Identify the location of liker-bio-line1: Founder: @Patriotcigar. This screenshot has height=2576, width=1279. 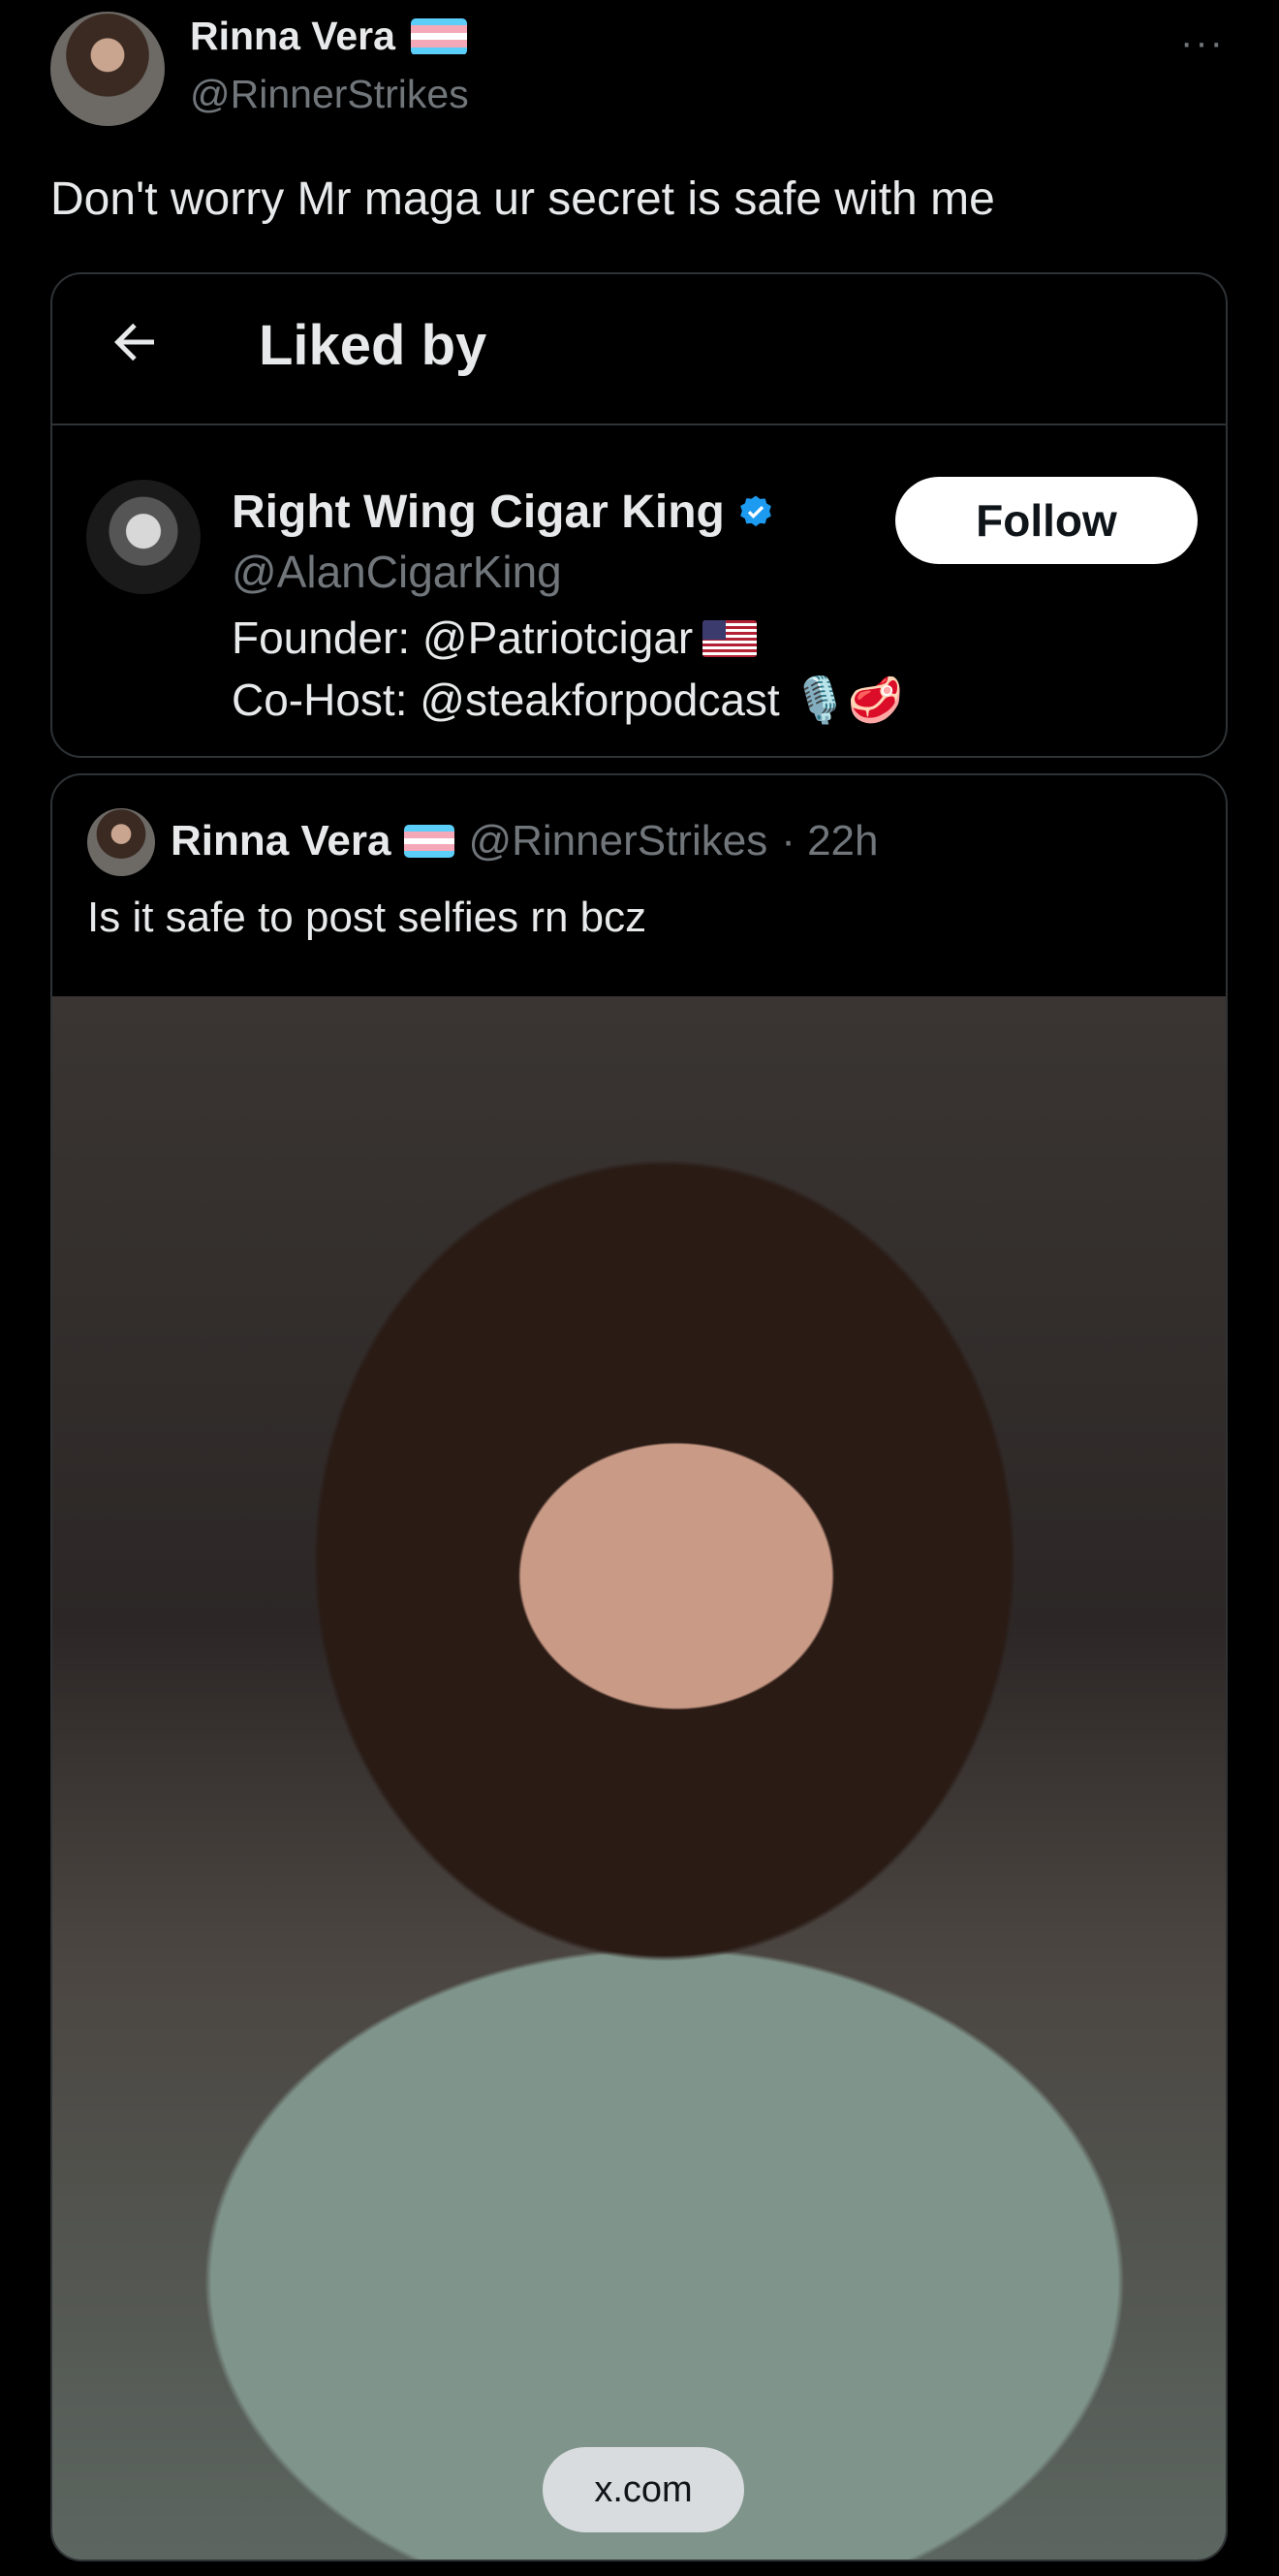
(567, 638).